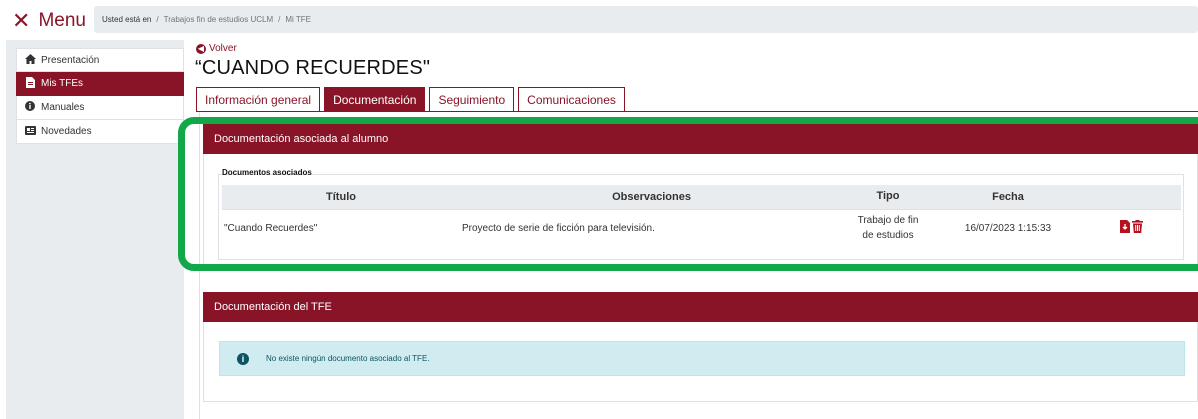 The width and height of the screenshot is (1198, 419). Describe the element at coordinates (340, 197) in the screenshot. I see `column-header-titulo: Título` at that location.